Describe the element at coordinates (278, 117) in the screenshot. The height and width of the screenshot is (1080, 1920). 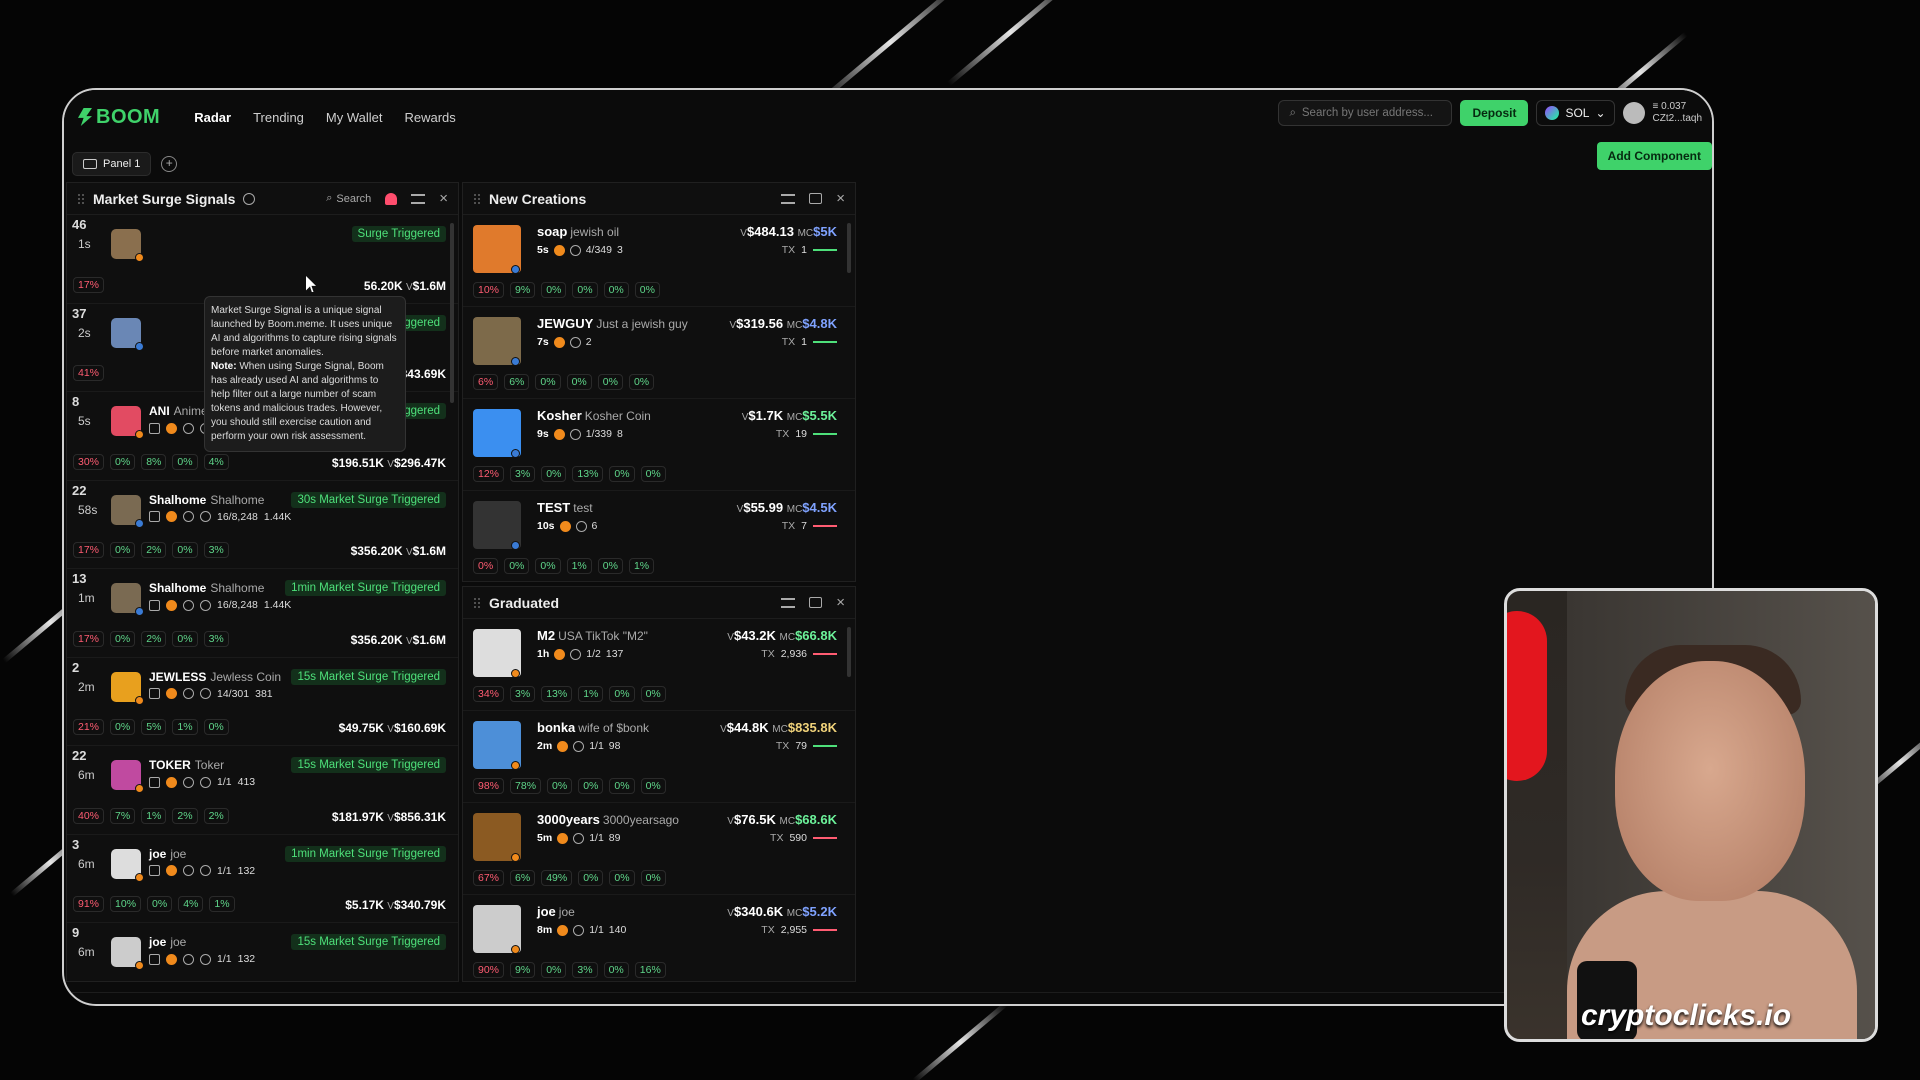
I see `nav-trending: Trending` at that location.